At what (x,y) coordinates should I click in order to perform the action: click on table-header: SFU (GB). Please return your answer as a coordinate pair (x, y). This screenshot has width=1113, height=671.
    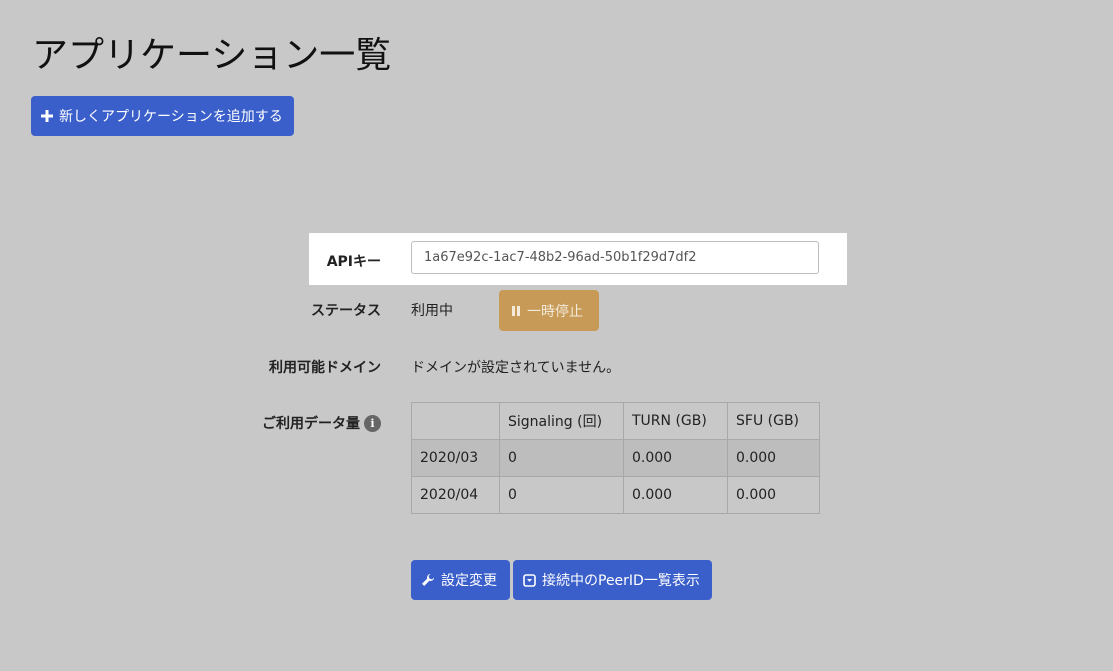
    Looking at the image, I should click on (773, 421).